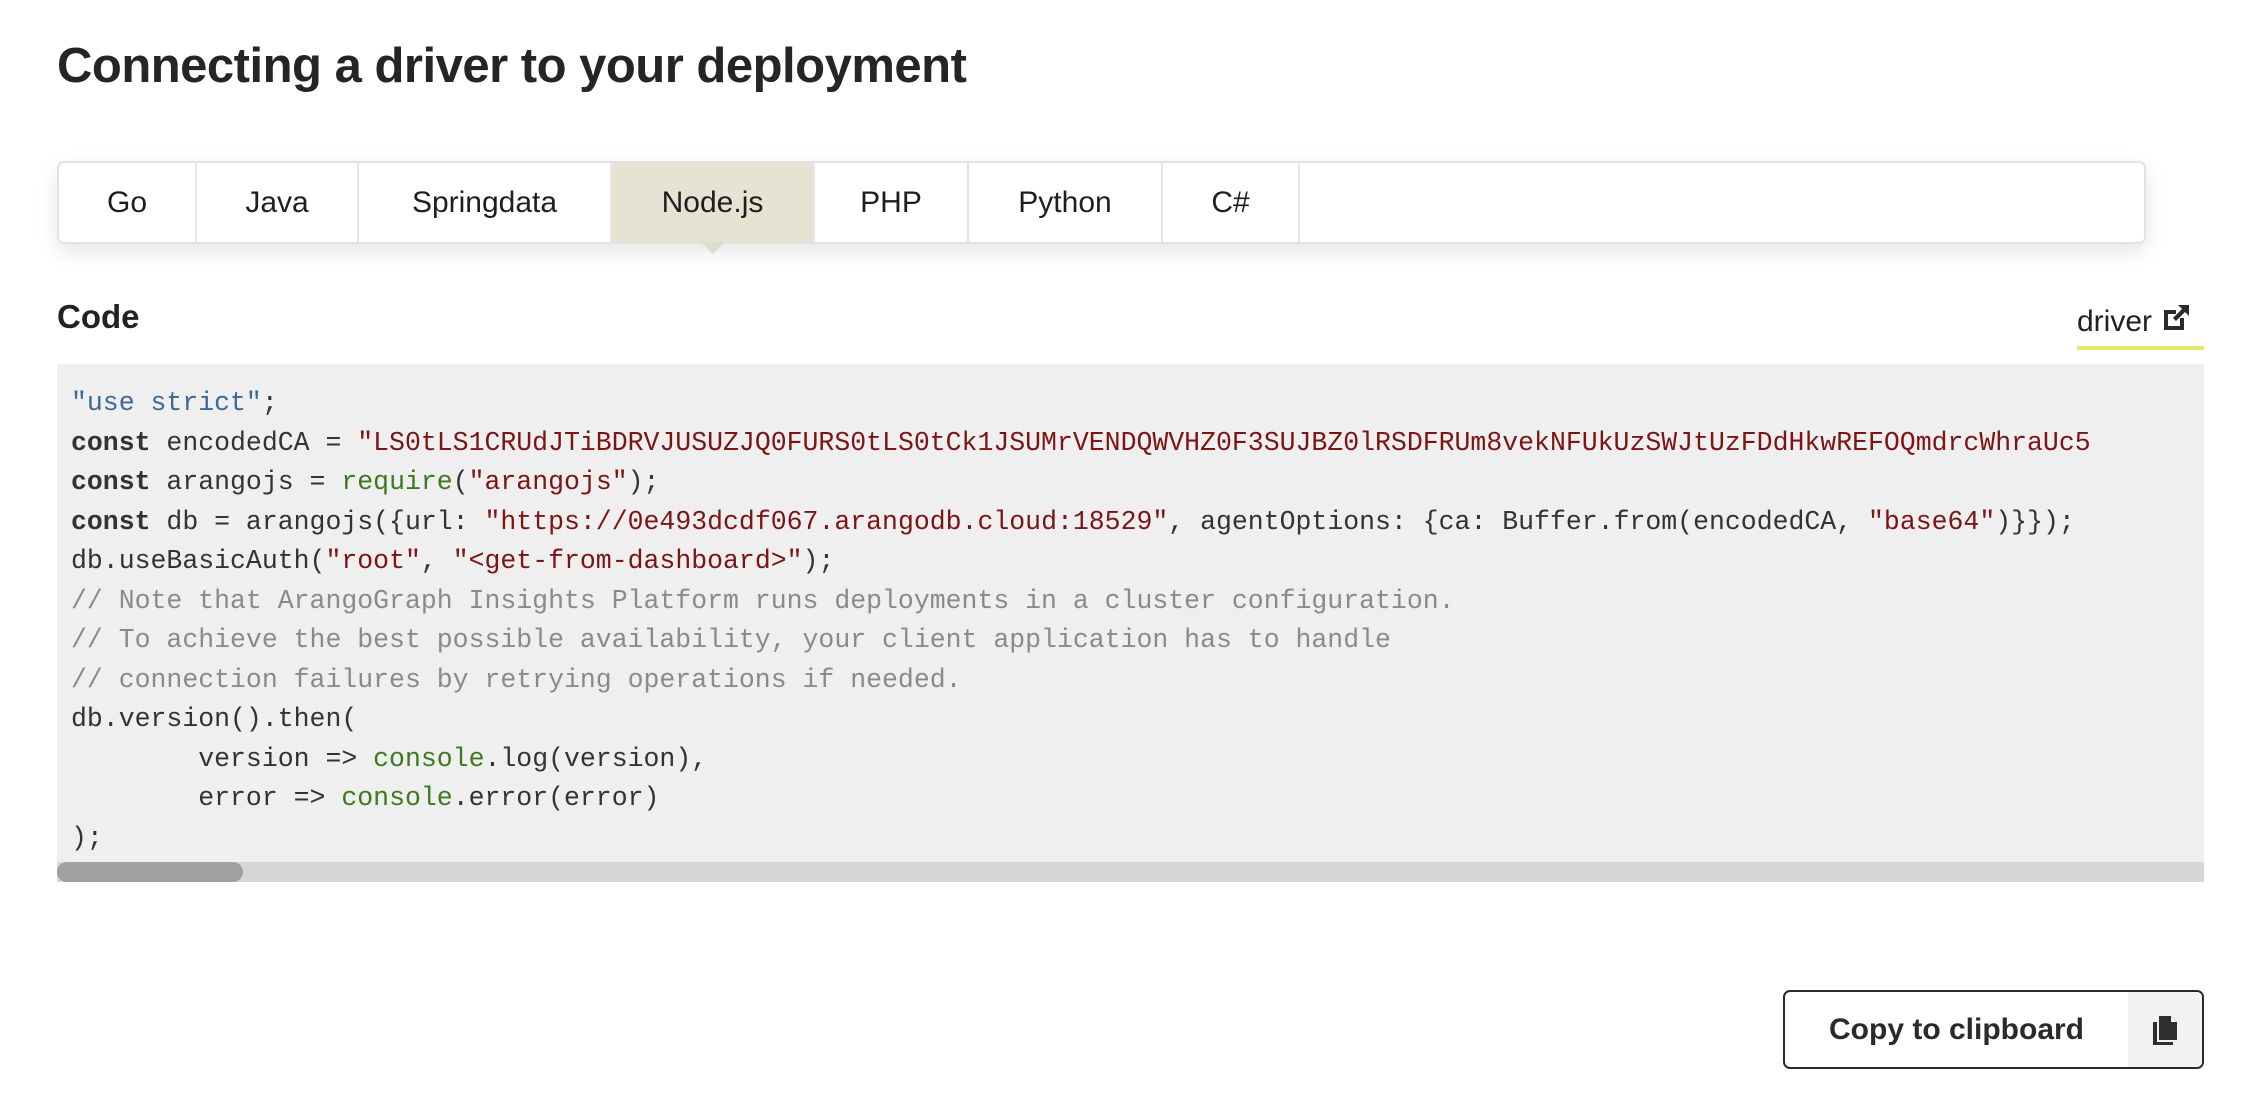 Image resolution: width=2260 pixels, height=1110 pixels. What do you see at coordinates (98, 316) in the screenshot?
I see `code-heading: Code` at bounding box center [98, 316].